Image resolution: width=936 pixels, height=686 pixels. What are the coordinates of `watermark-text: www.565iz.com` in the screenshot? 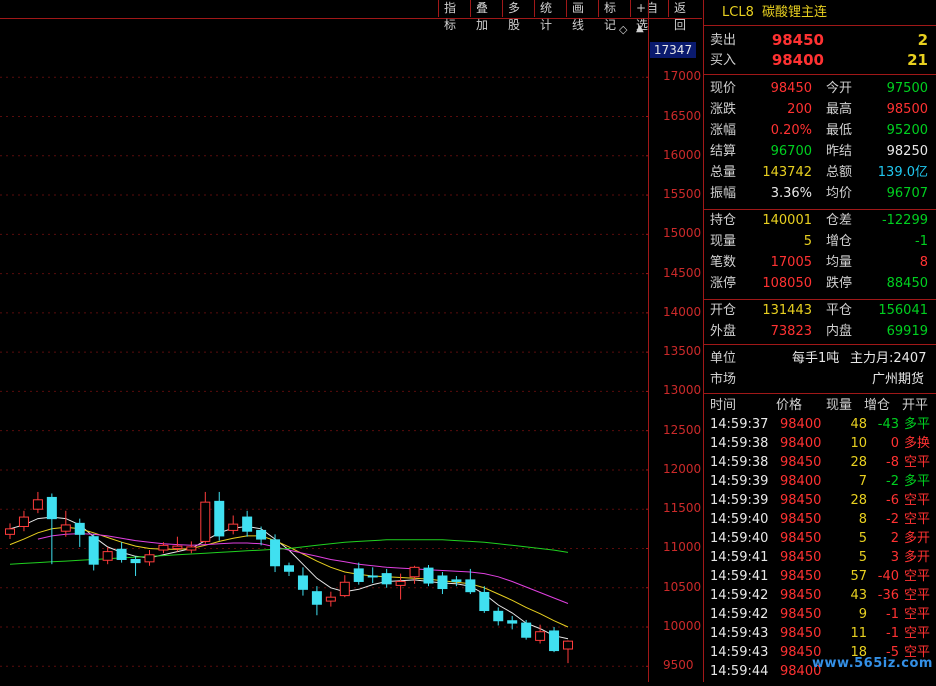 It's located at (872, 663).